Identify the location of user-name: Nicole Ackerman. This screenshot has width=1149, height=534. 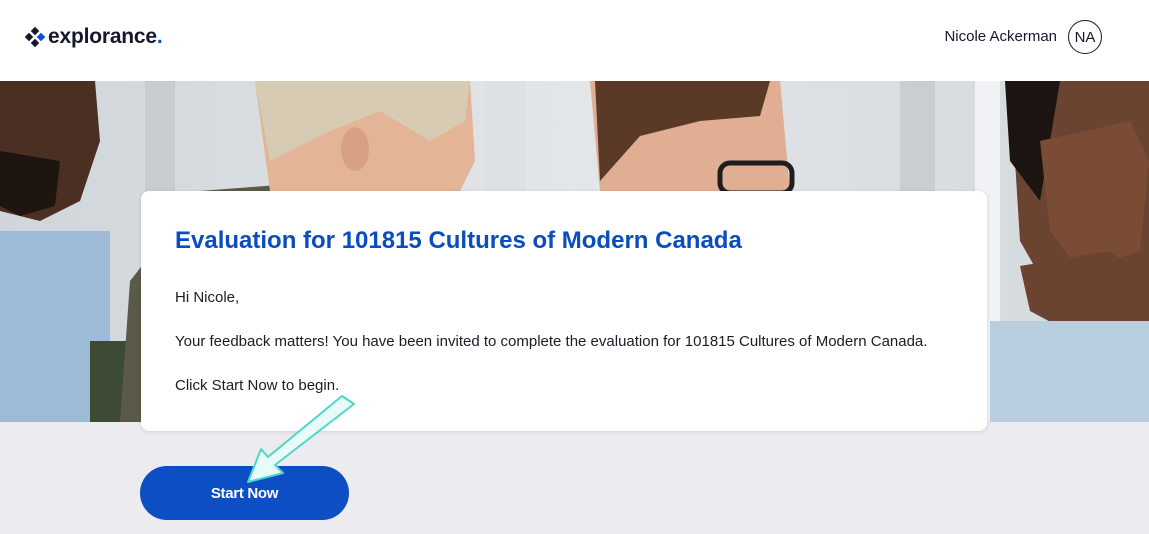
(1000, 36).